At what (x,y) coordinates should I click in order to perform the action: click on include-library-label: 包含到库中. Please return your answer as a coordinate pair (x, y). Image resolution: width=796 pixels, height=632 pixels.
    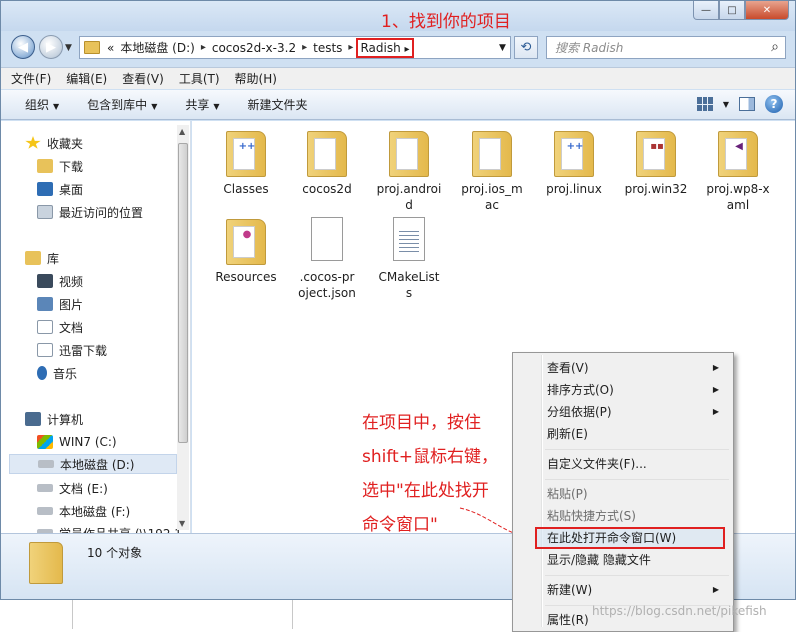
    Looking at the image, I should click on (117, 105).